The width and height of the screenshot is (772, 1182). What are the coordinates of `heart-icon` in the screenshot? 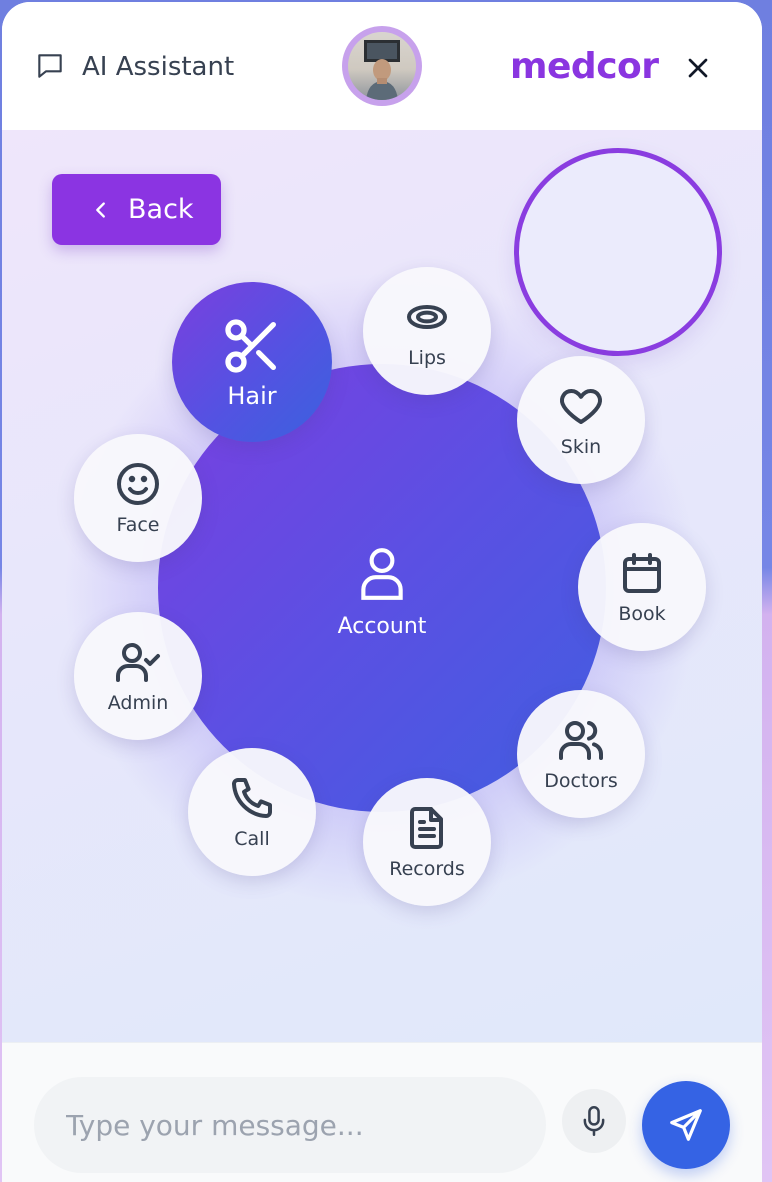 It's located at (581, 406).